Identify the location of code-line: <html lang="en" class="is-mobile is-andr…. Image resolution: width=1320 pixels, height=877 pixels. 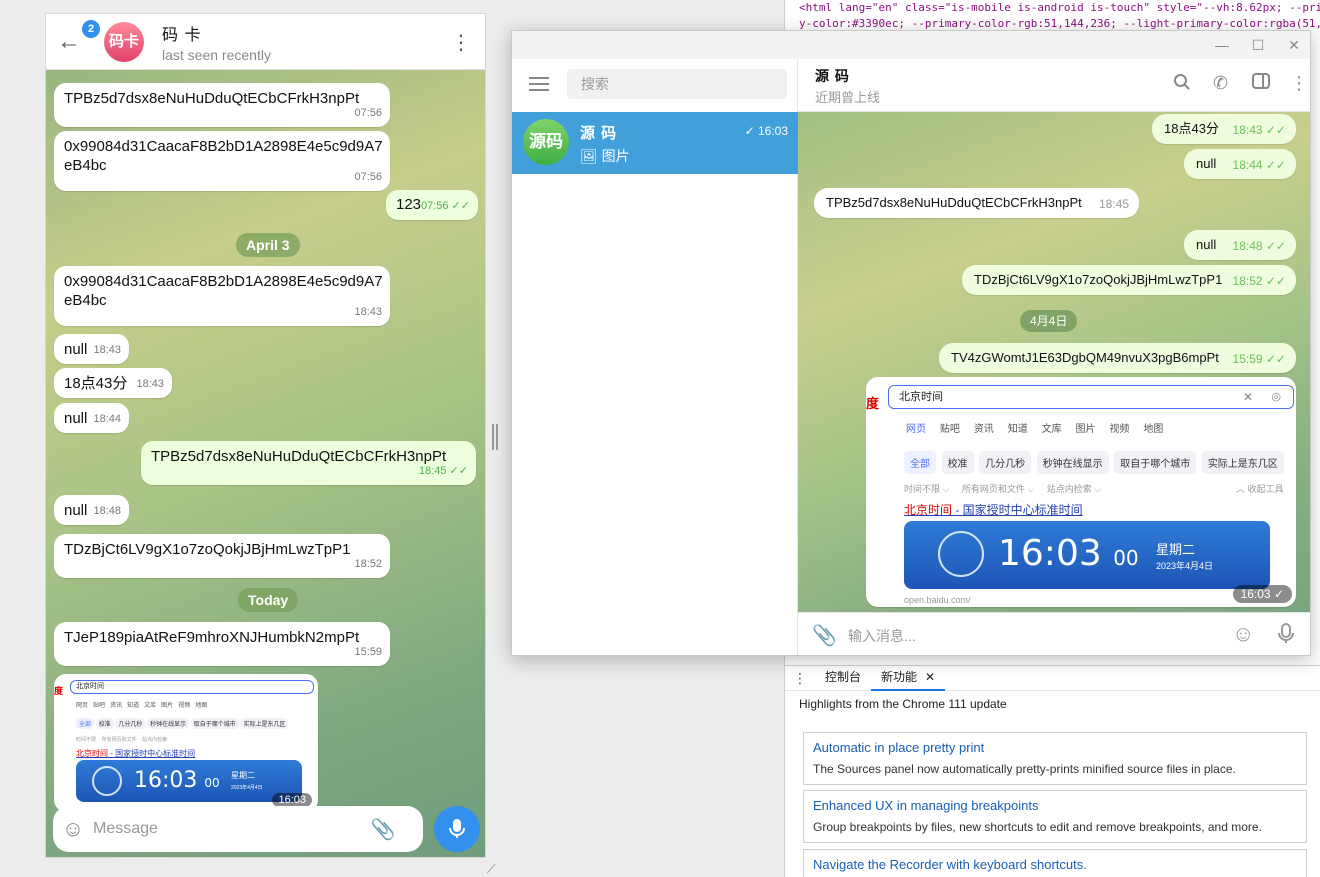
(1059, 7).